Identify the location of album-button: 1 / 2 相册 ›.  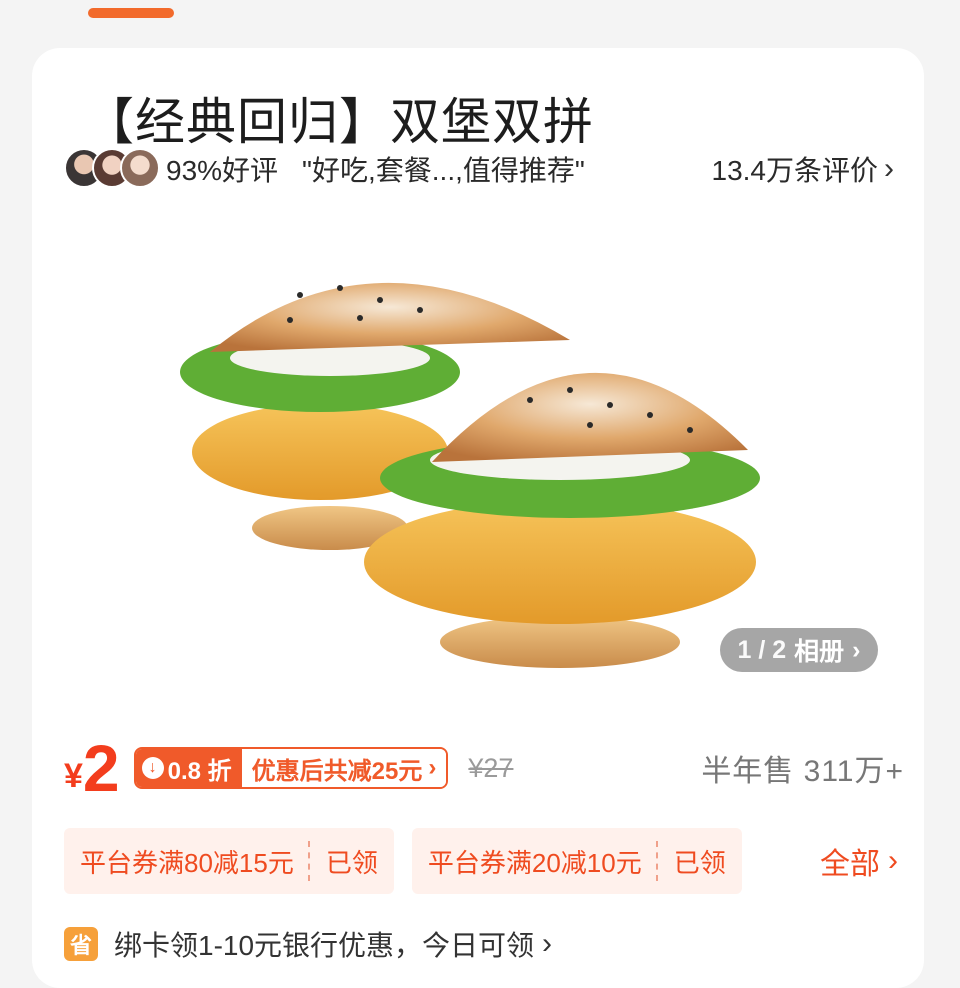
(799, 650).